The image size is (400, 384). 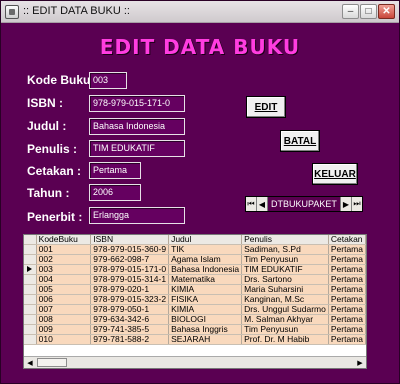 What do you see at coordinates (130, 259) in the screenshot?
I see `table-cell: 979-662-098-7` at bounding box center [130, 259].